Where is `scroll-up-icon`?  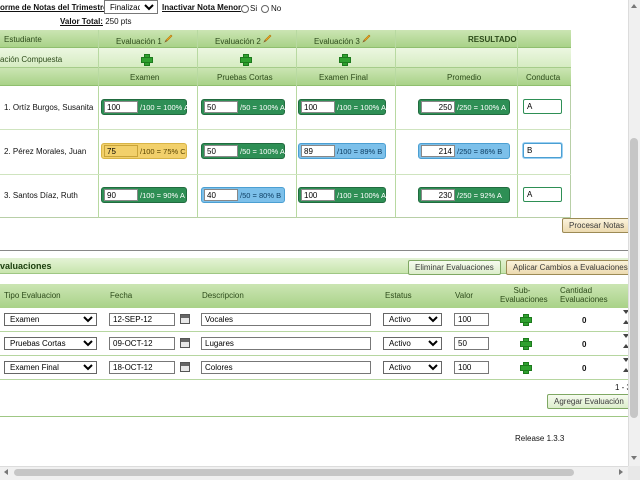 scroll-up-icon is located at coordinates (634, 6).